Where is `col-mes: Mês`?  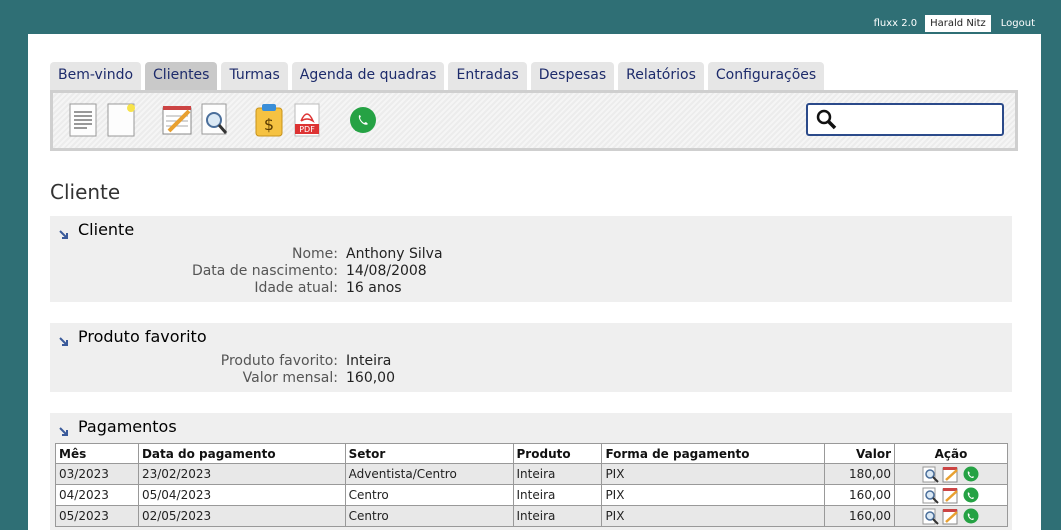
col-mes: Mês is located at coordinates (97, 453).